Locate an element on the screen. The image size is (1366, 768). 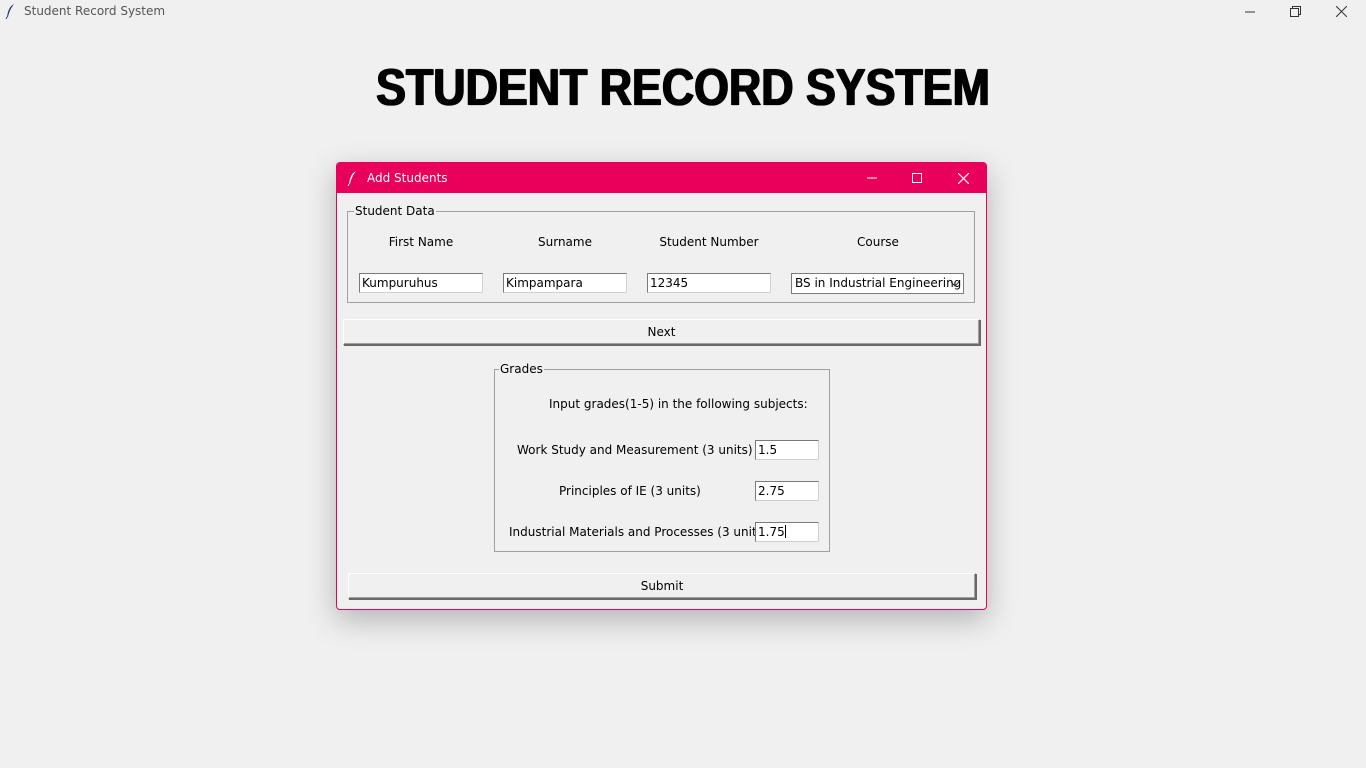
course-select-value: BS in Industrial Engineering is located at coordinates (878, 283).